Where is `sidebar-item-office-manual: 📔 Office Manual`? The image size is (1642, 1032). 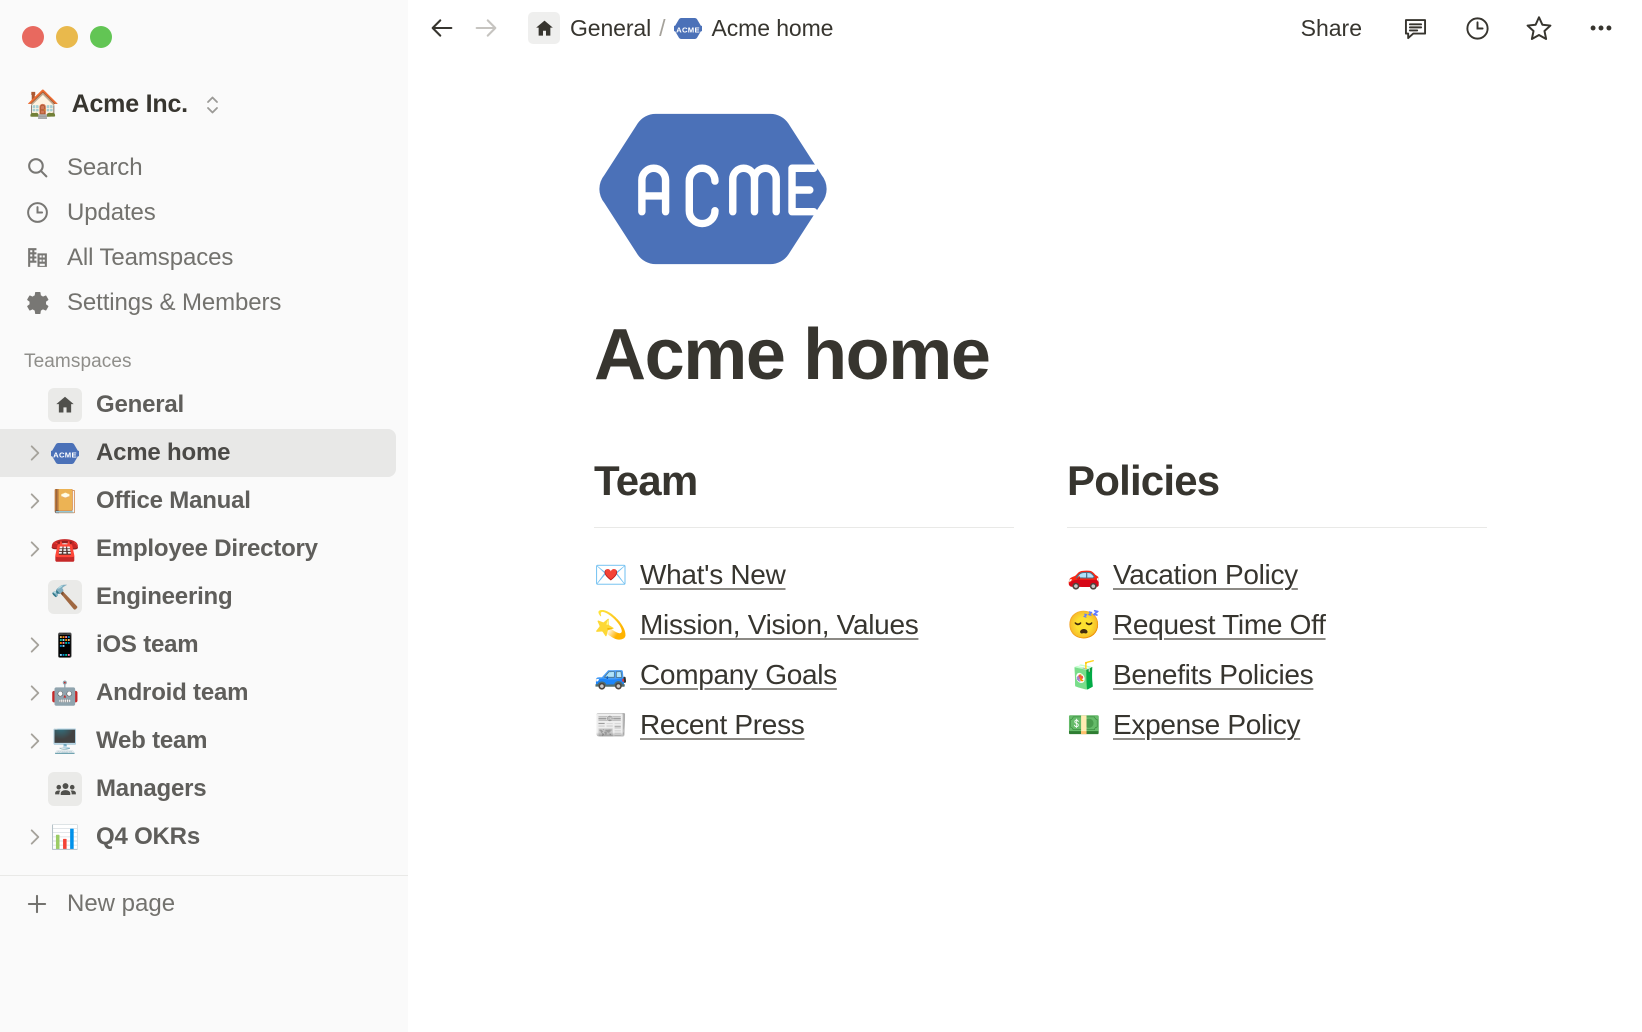
sidebar-item-office-manual: 📔 Office Manual is located at coordinates (198, 501).